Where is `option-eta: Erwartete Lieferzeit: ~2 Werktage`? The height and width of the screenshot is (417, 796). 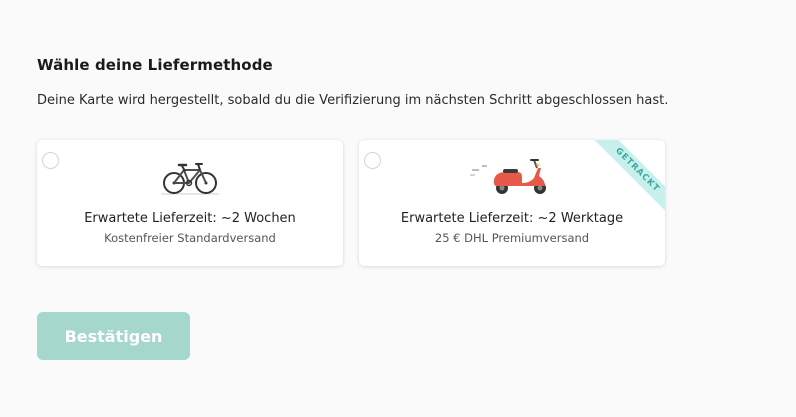
option-eta: Erwartete Lieferzeit: ~2 Werktage is located at coordinates (512, 218).